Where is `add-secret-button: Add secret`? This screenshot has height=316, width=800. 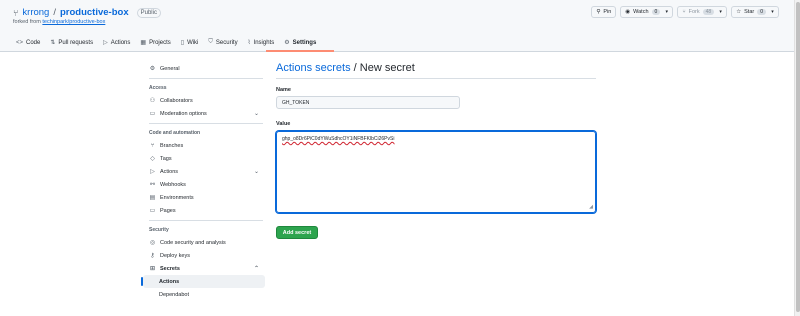
add-secret-button: Add secret is located at coordinates (297, 232).